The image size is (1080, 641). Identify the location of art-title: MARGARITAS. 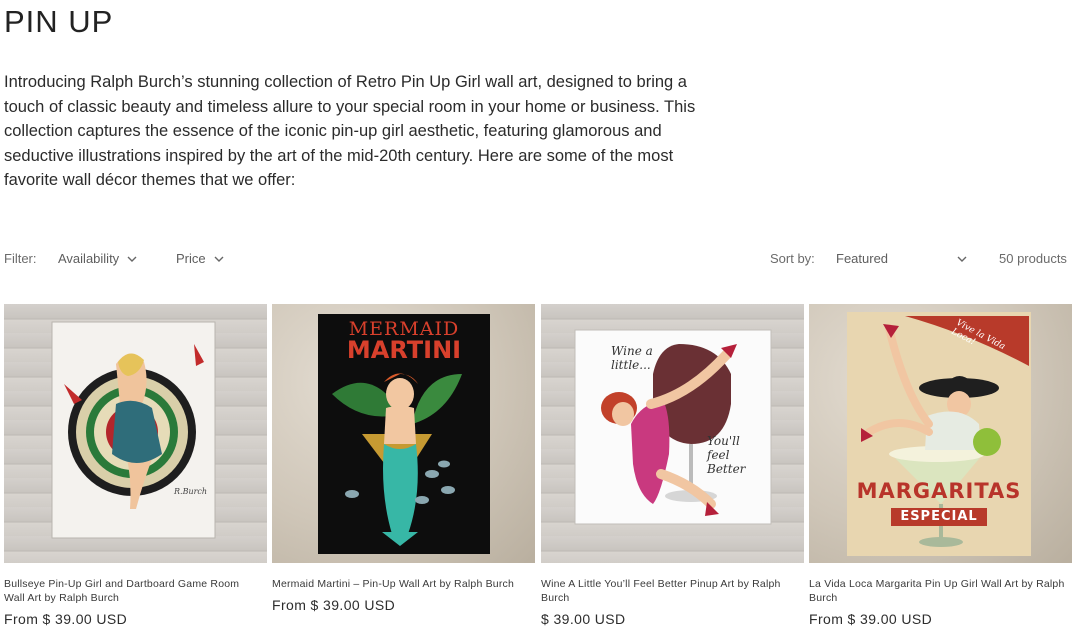
(939, 491).